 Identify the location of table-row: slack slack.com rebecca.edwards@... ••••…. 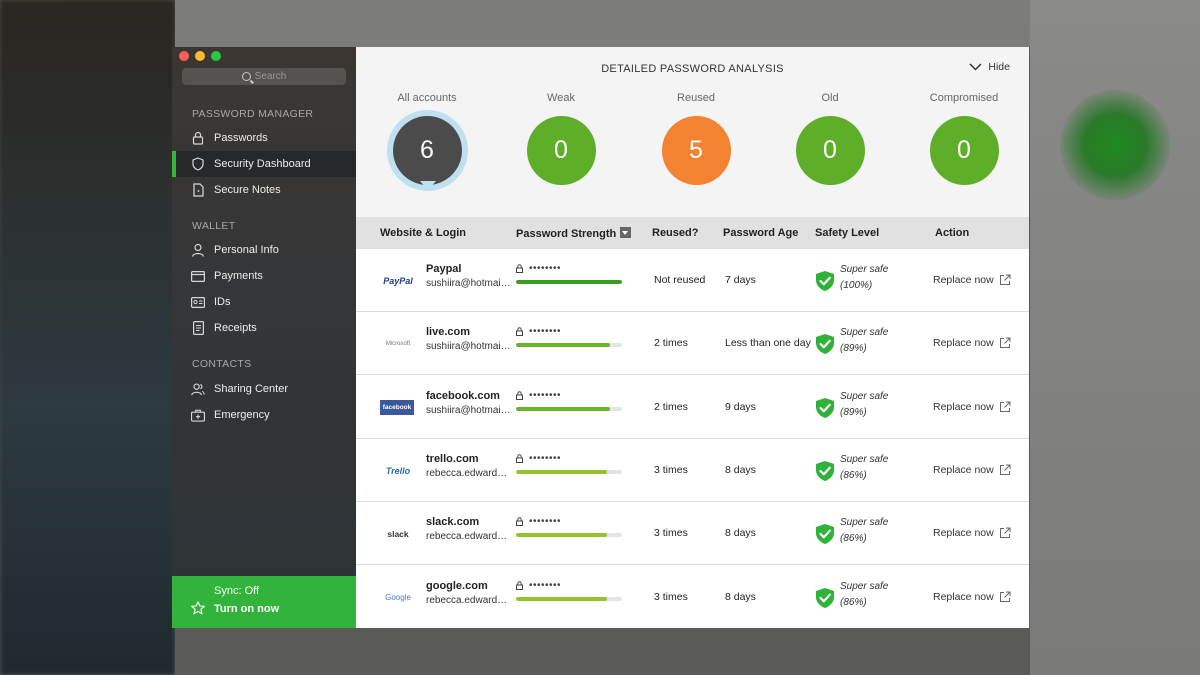
(692, 534).